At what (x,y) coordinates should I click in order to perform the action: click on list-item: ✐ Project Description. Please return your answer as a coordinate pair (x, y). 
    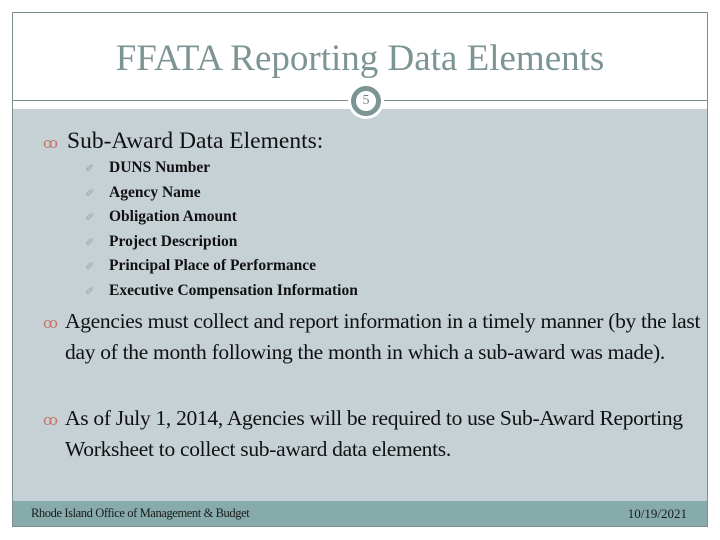
    Looking at the image, I should click on (161, 242).